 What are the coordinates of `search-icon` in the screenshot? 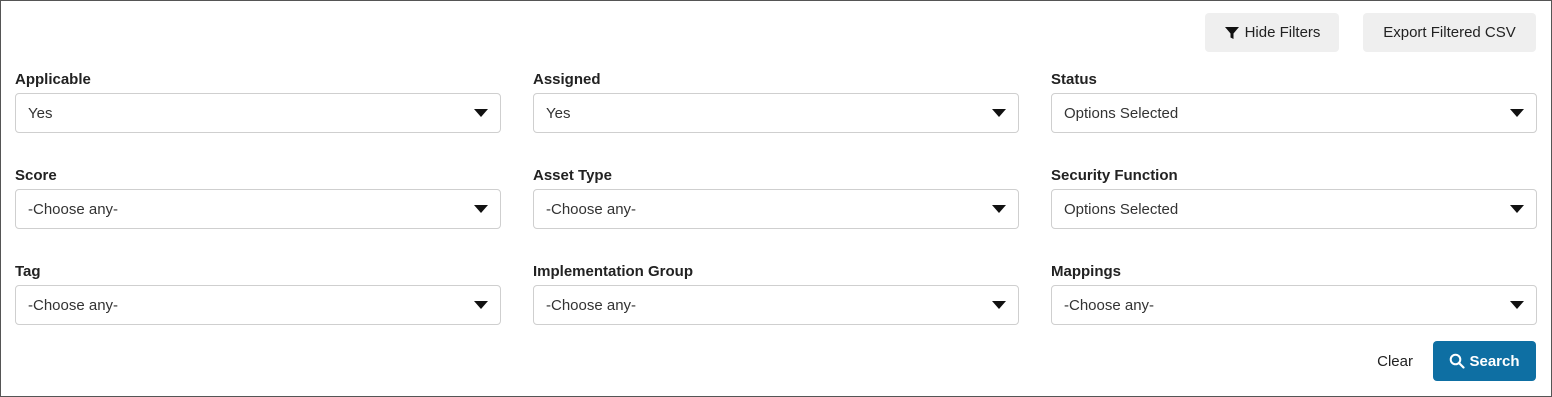 It's located at (1457, 361).